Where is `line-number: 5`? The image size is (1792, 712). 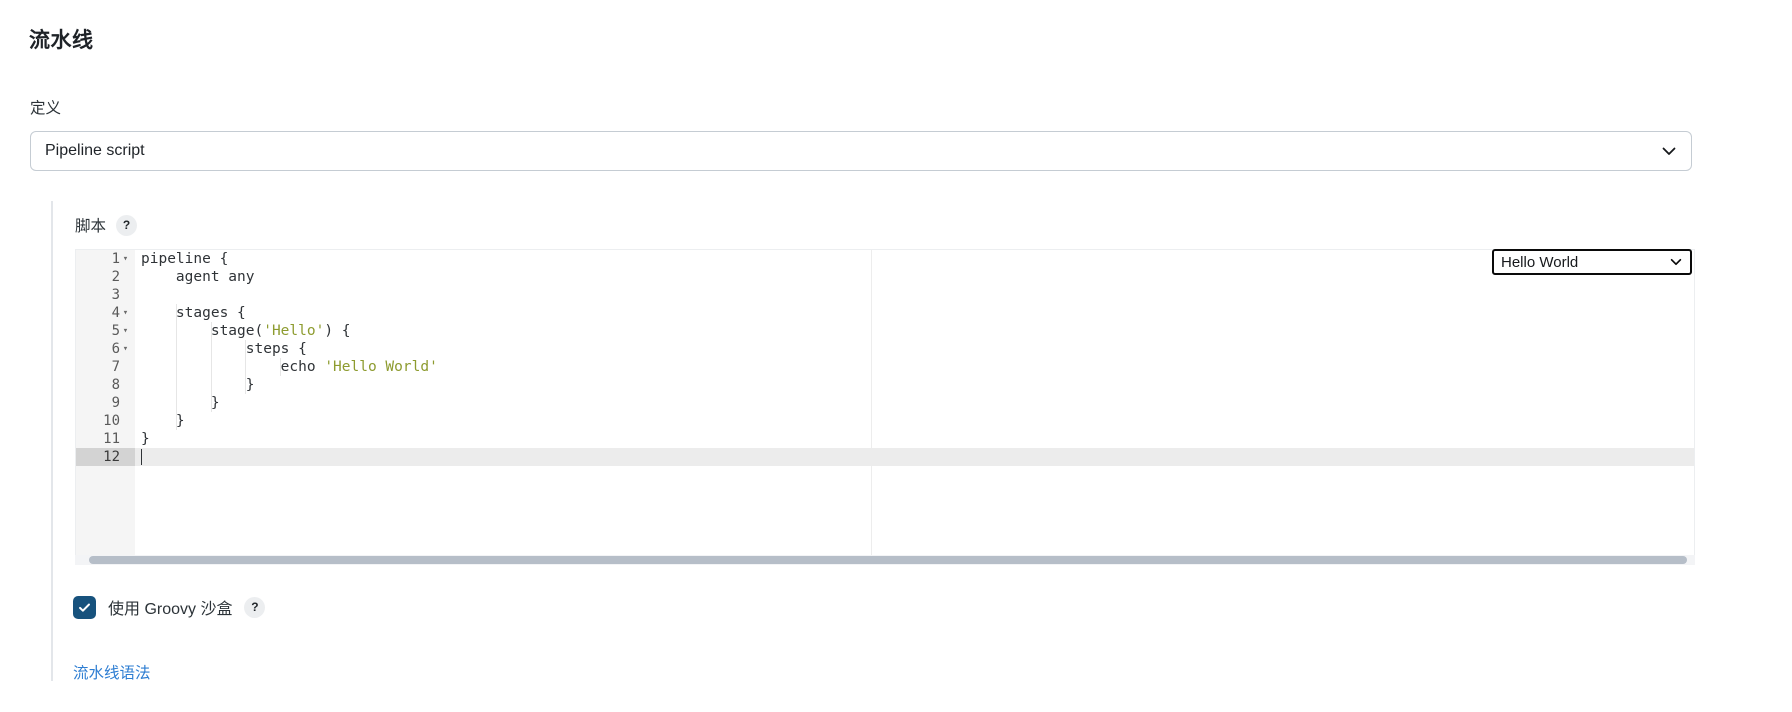
line-number: 5 is located at coordinates (115, 331).